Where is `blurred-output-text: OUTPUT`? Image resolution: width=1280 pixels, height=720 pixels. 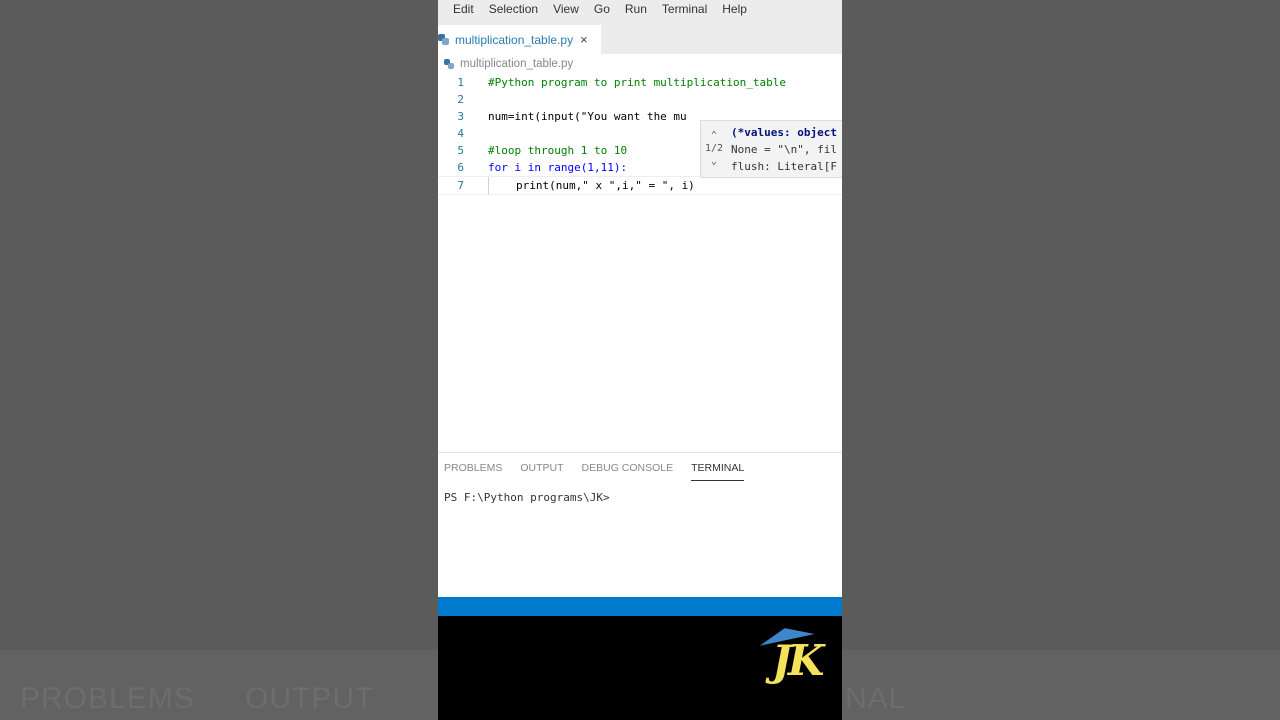 blurred-output-text: OUTPUT is located at coordinates (310, 698).